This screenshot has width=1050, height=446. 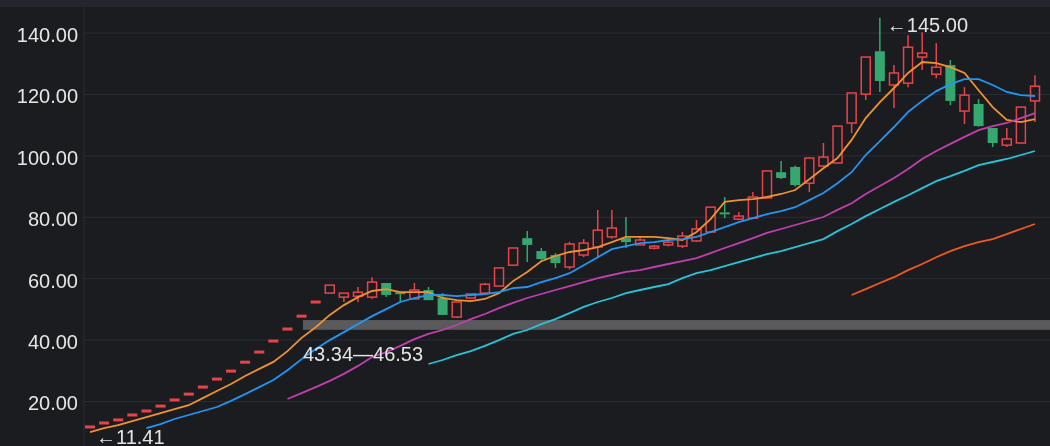 I want to click on price-label: ←145.00, so click(x=927, y=24).